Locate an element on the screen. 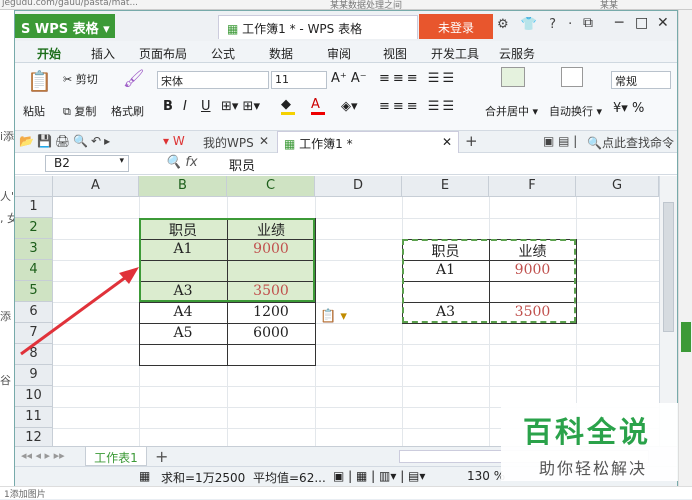  browser-right-text: 某某 is located at coordinates (609, 5).